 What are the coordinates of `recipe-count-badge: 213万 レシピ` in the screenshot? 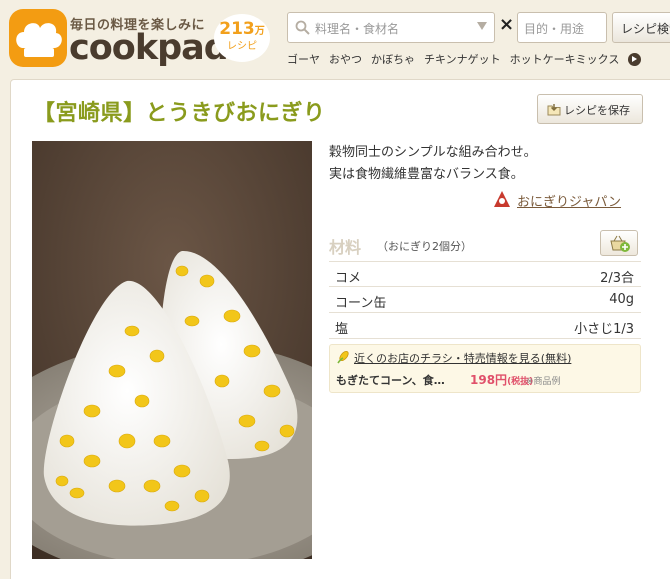 It's located at (242, 38).